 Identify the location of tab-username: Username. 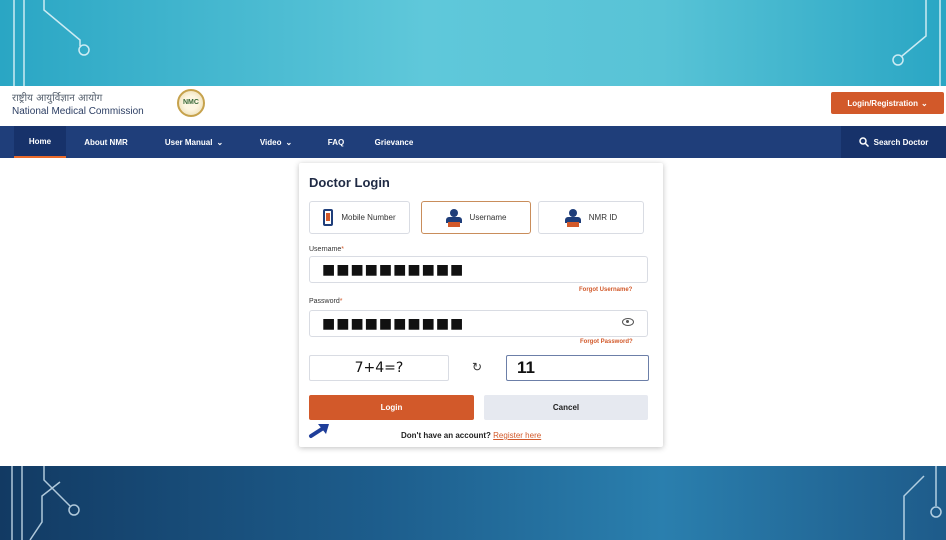
(476, 217).